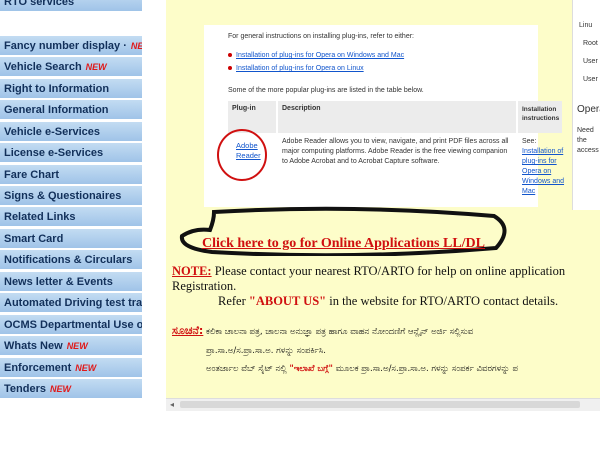 The width and height of the screenshot is (600, 450). I want to click on sidebar-item-whats-new: Whats New NEW, so click(71, 346).